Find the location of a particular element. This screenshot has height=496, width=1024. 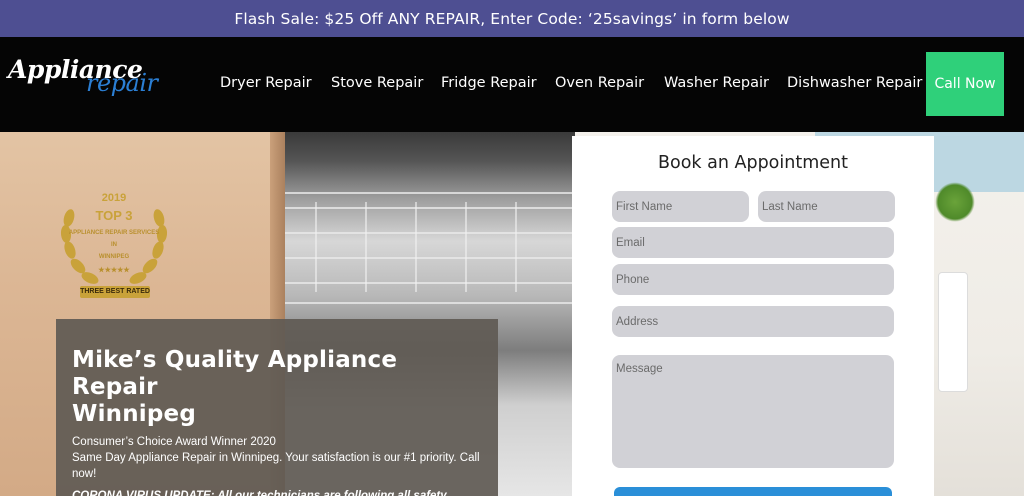

plant-decoration is located at coordinates (955, 202).